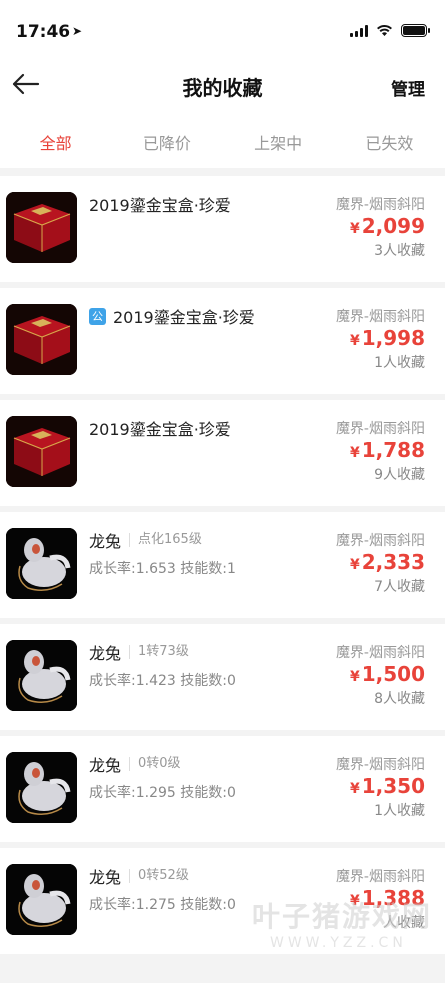  What do you see at coordinates (43, 32) in the screenshot?
I see `status-time: 17:46` at bounding box center [43, 32].